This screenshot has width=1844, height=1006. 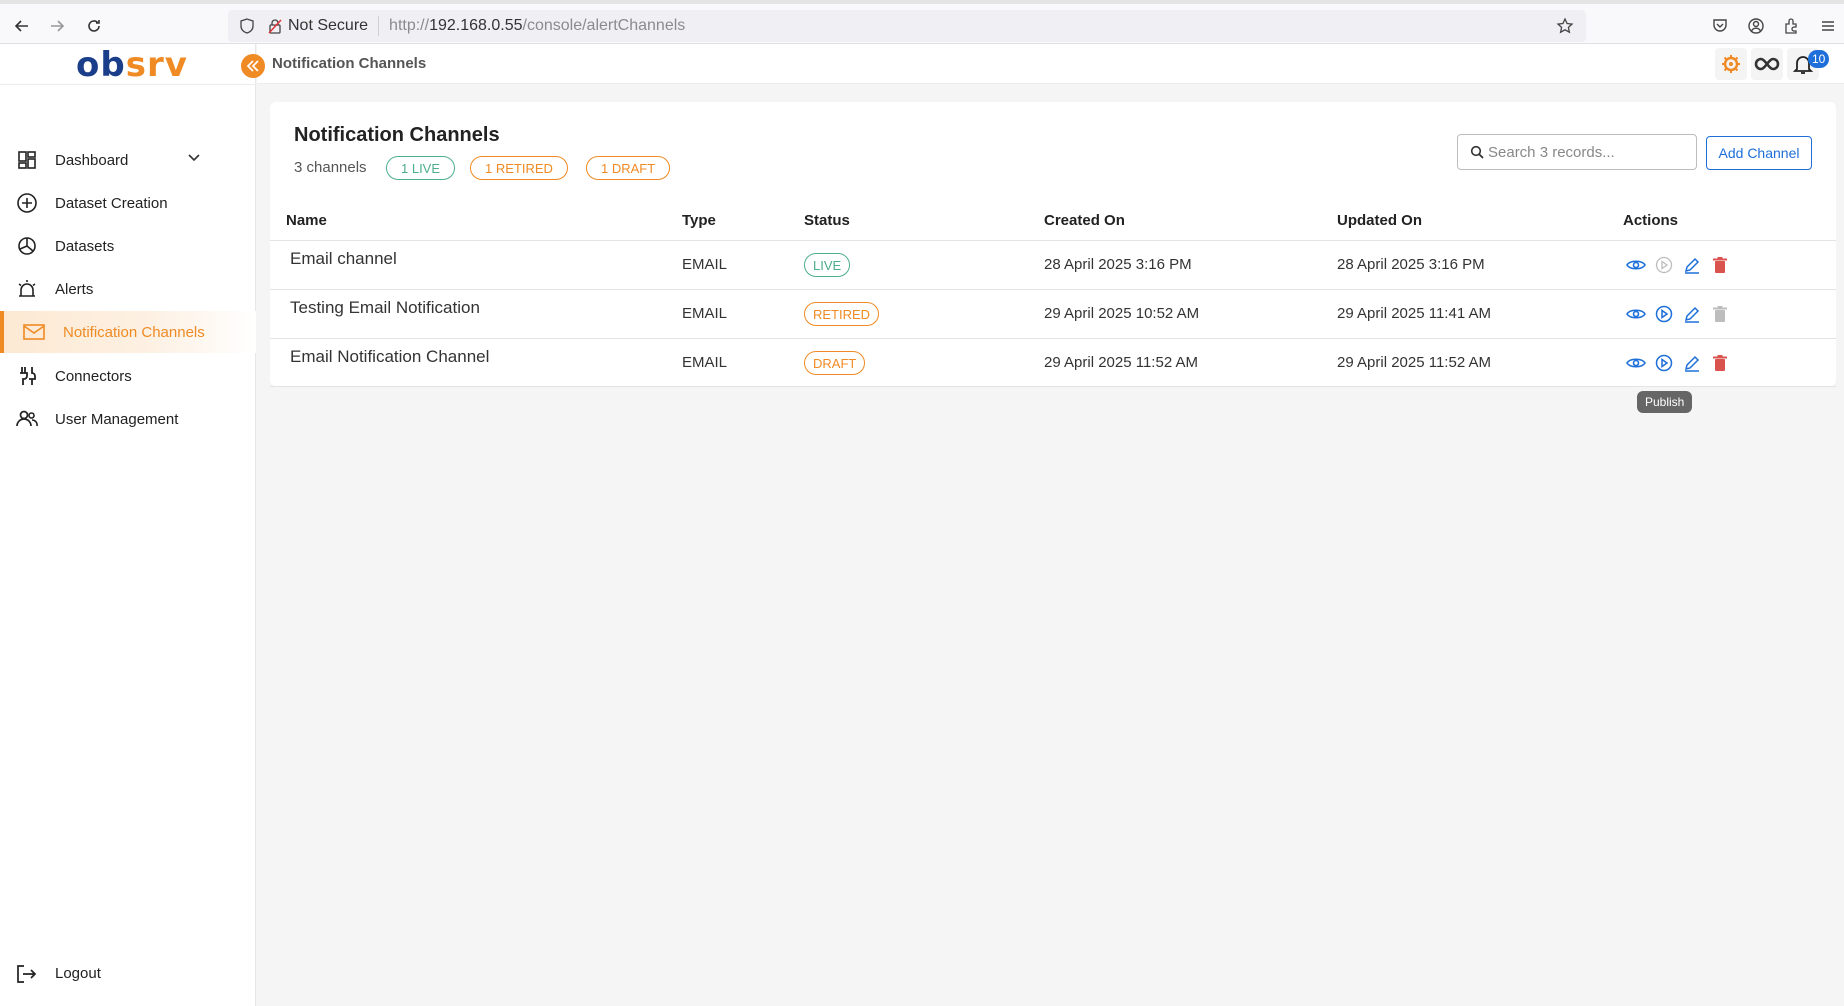 What do you see at coordinates (1756, 26) in the screenshot?
I see `account-icon` at bounding box center [1756, 26].